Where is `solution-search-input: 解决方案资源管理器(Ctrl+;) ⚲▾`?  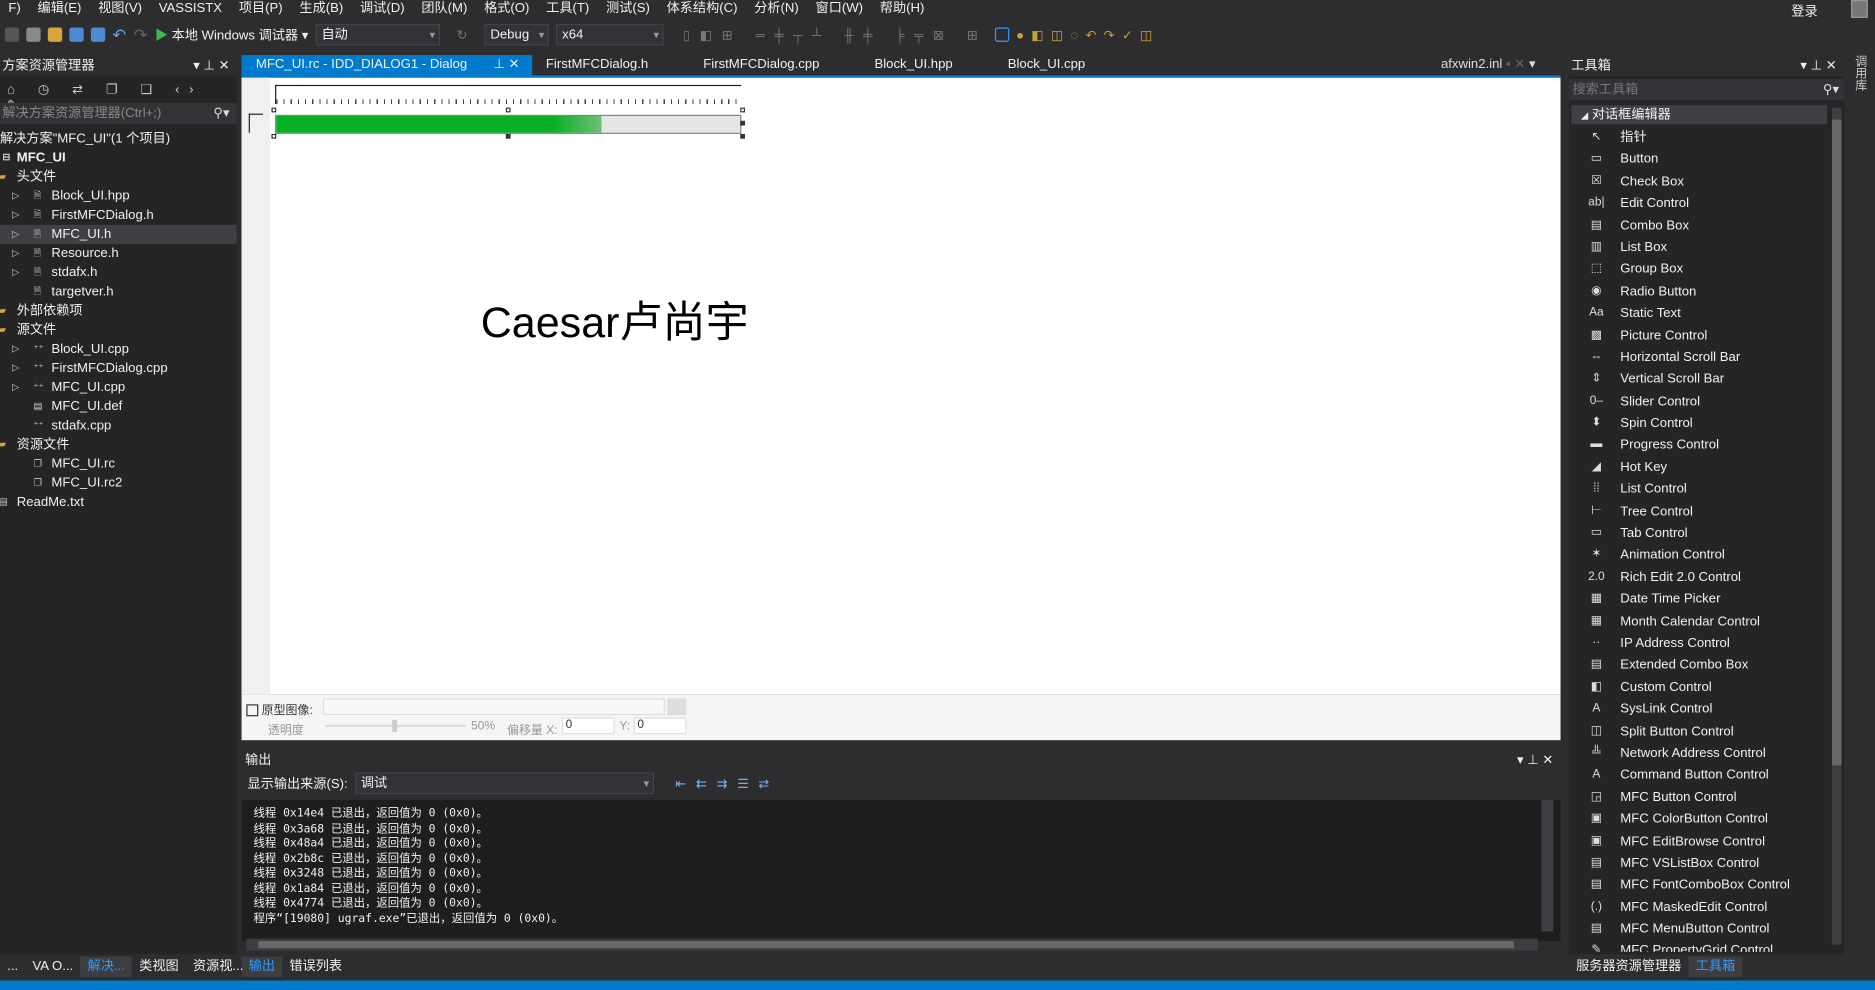
solution-search-input: 解决方案资源管理器(Ctrl+;) ⚲▾ is located at coordinates (118, 113).